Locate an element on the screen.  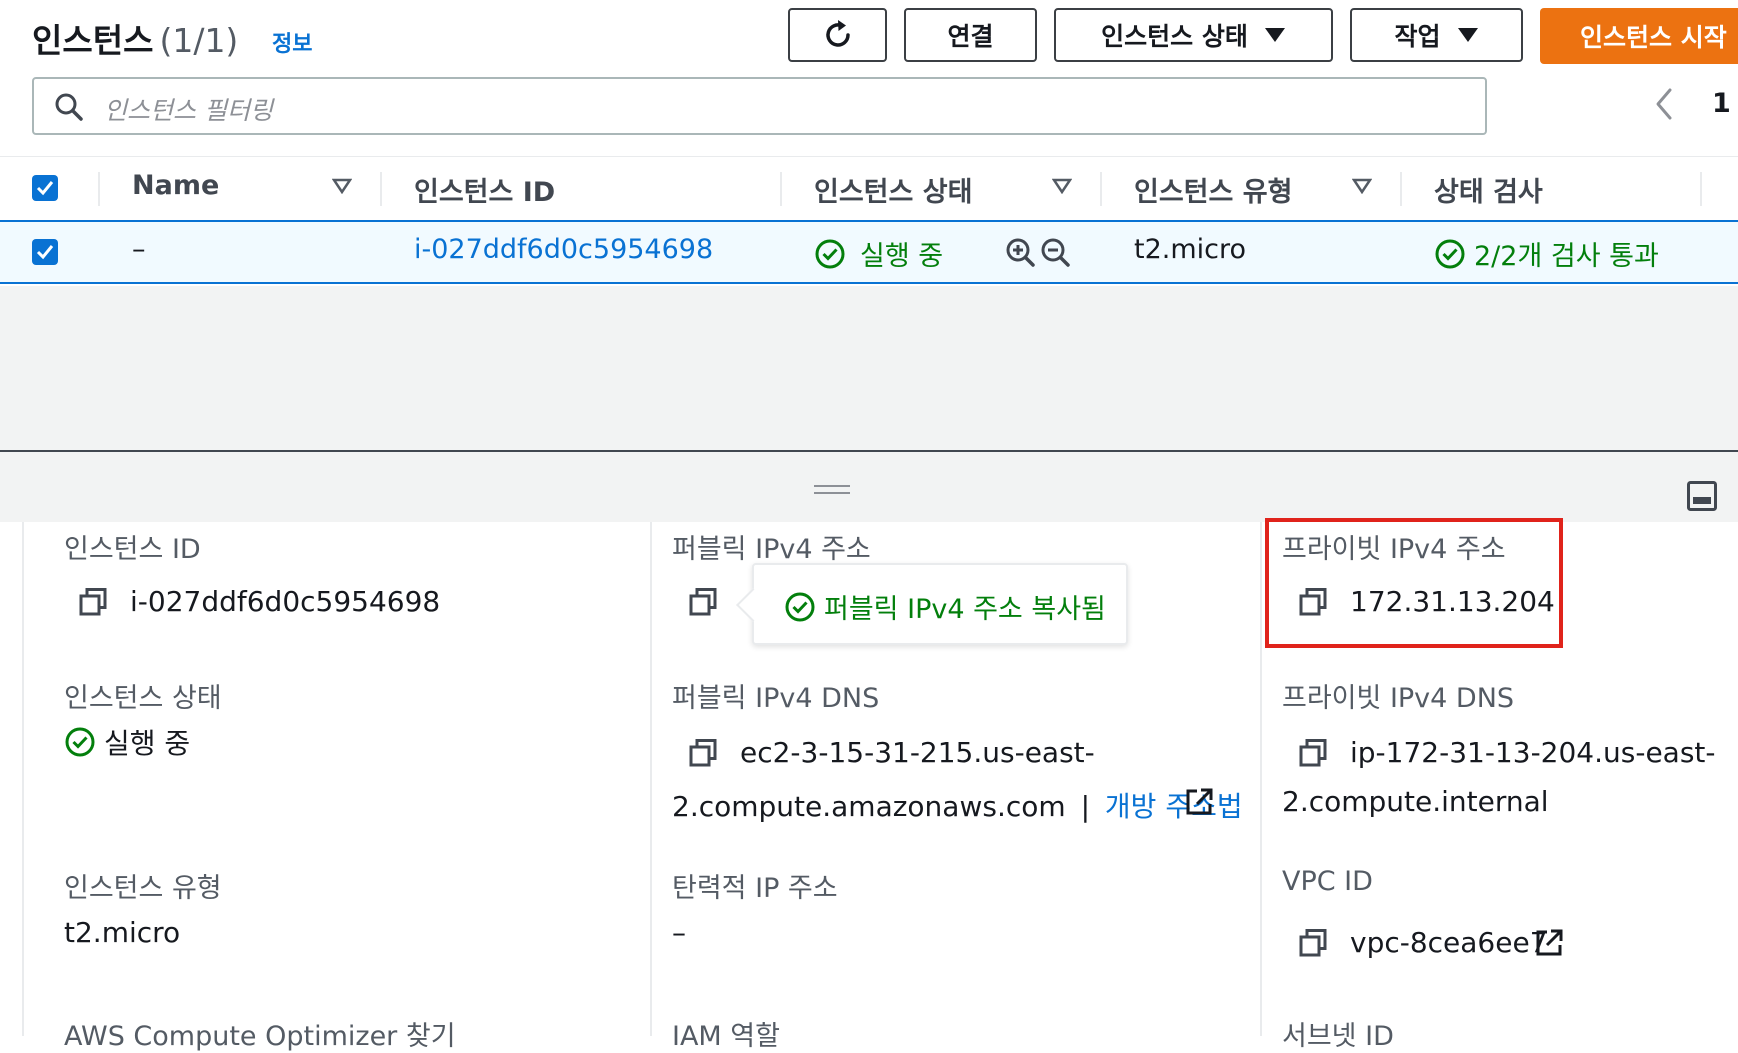
row-checkbox is located at coordinates (45, 252).